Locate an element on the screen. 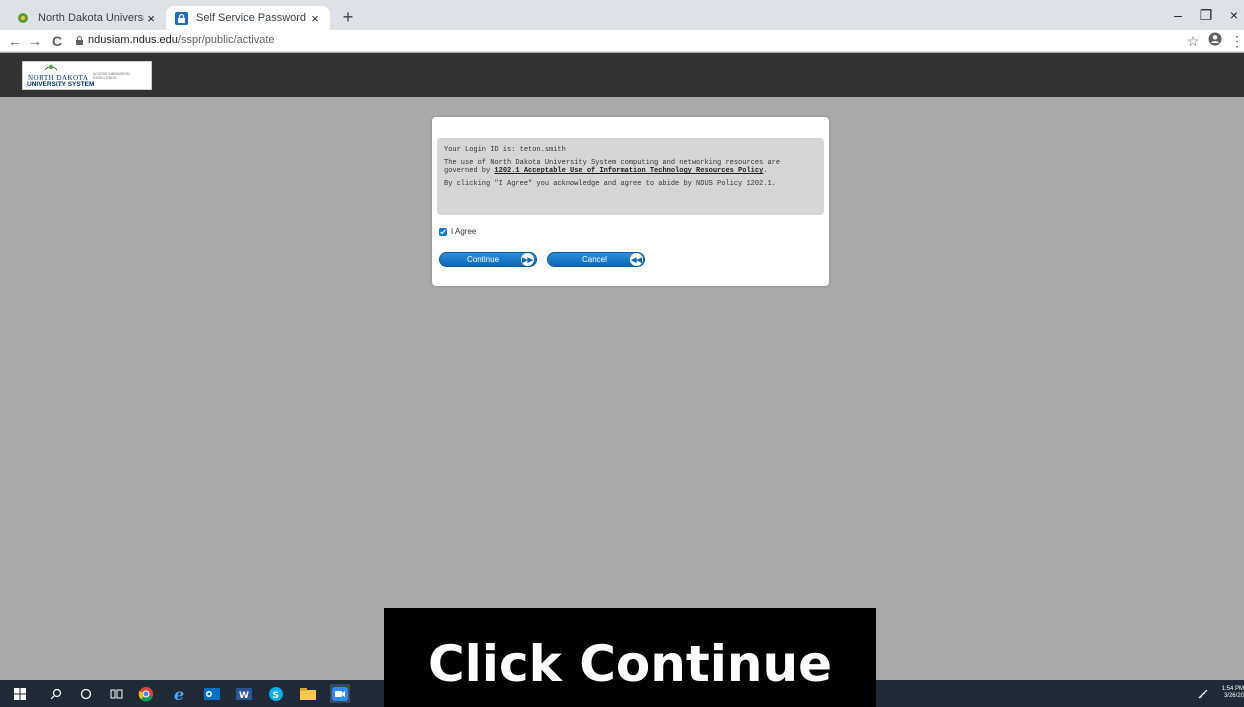 This screenshot has height=707, width=1244. i-agree-label: I Agree is located at coordinates (464, 231).